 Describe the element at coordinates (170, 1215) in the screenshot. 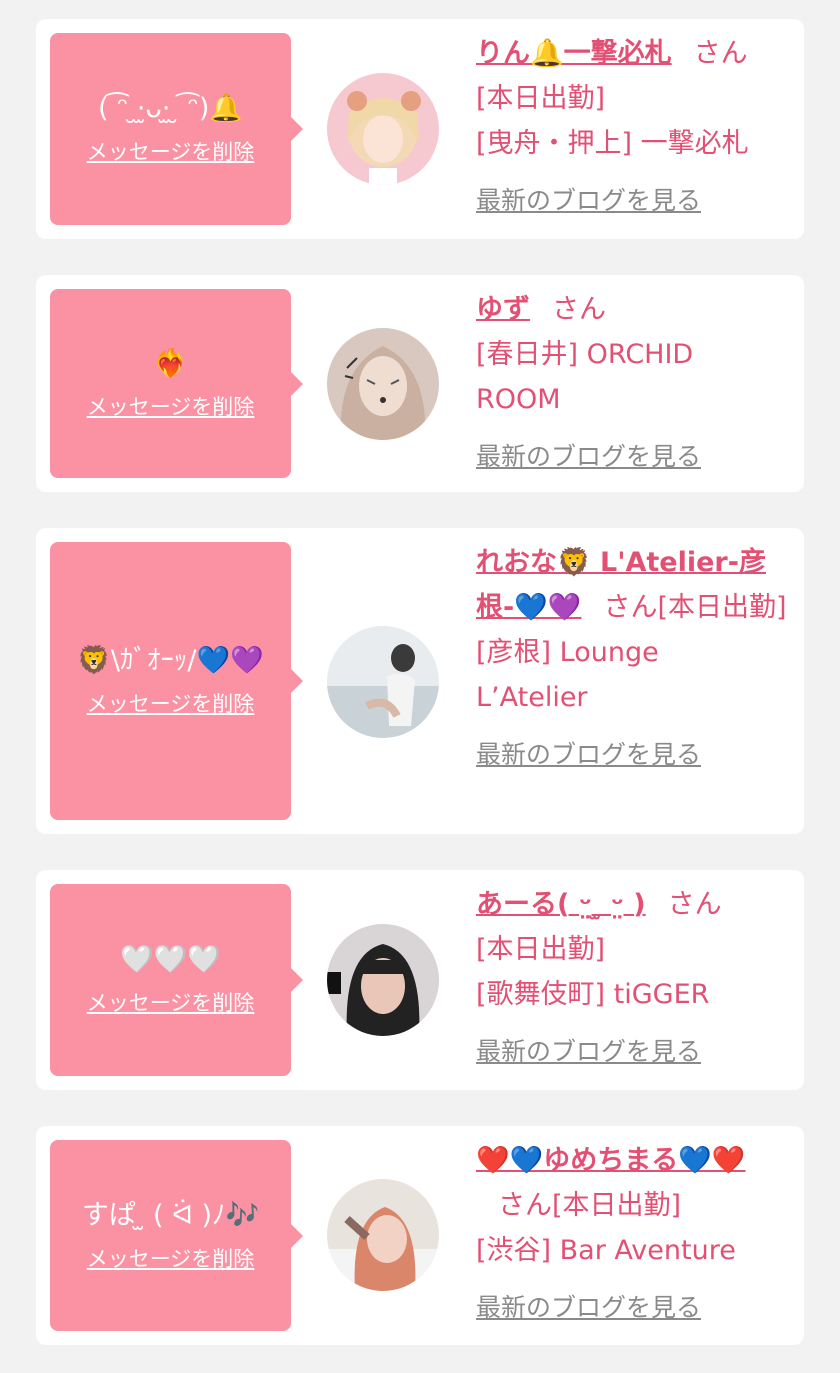

I see `message-text: すぱ ̫ ( ᐛ )ﾉ🎶` at that location.